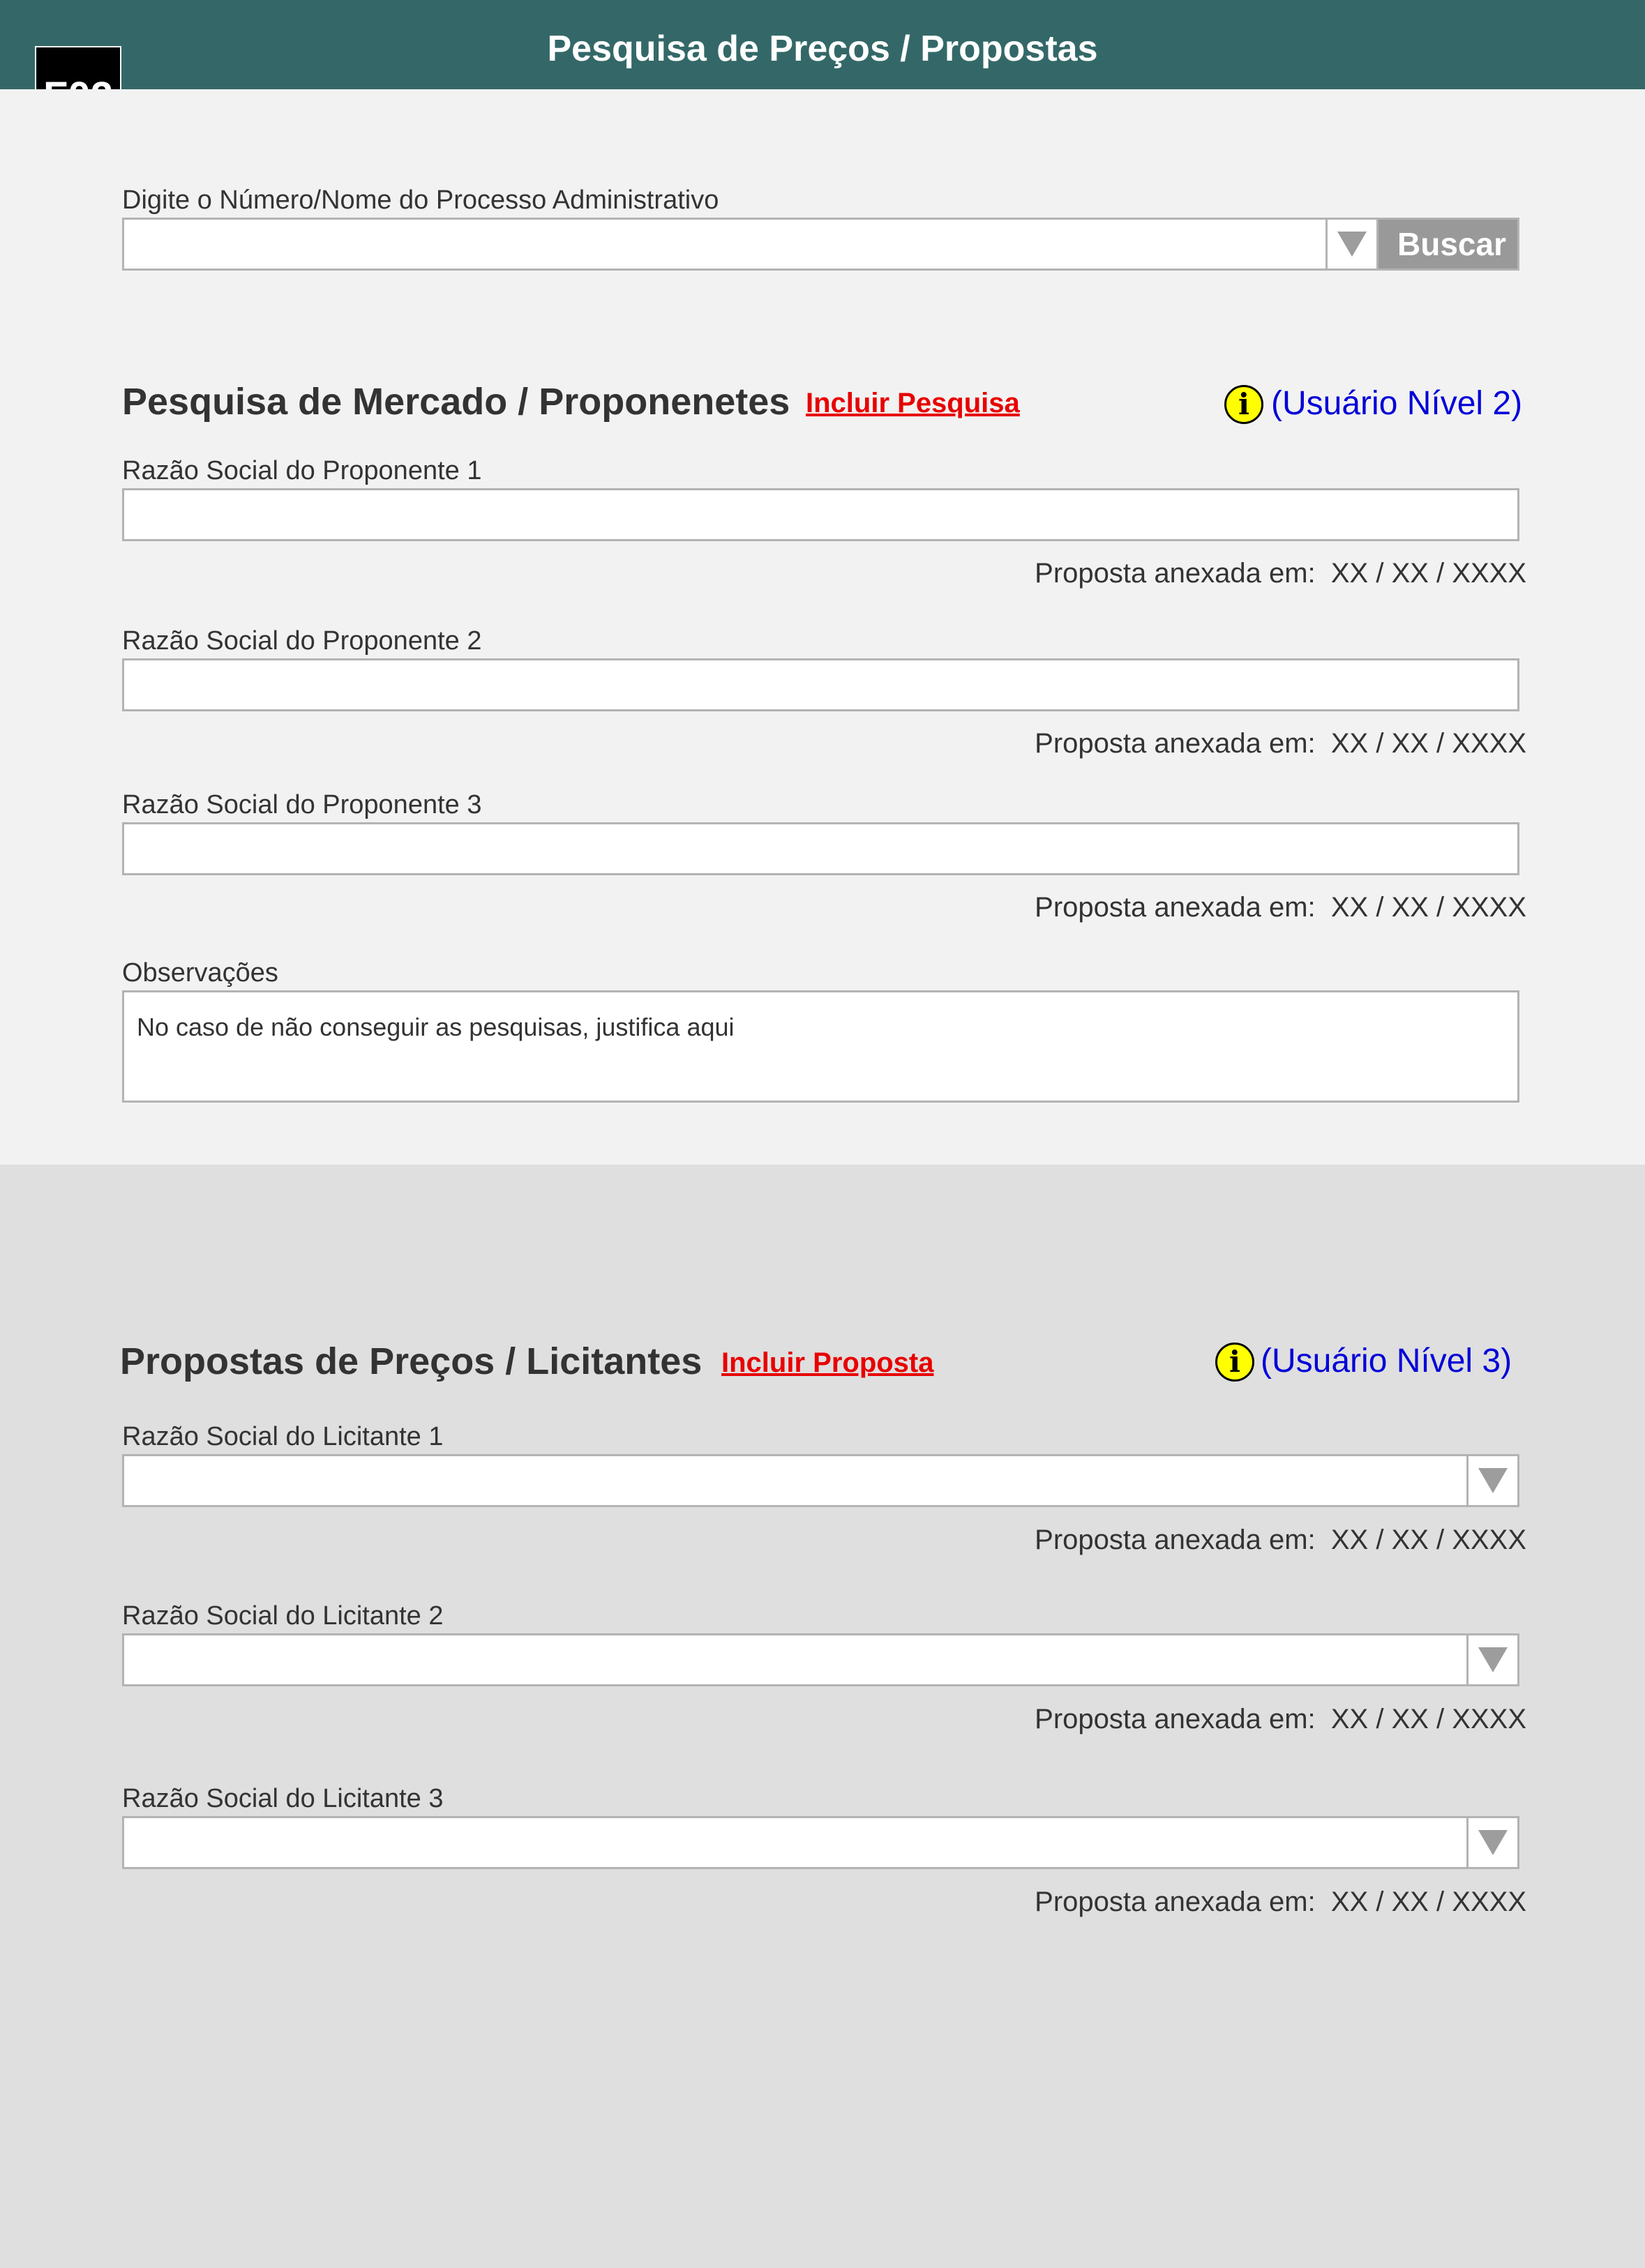 This screenshot has height=2268, width=1645. What do you see at coordinates (411, 1361) in the screenshot?
I see `price-proposals-title: Propostas de Preços / Licitantes` at bounding box center [411, 1361].